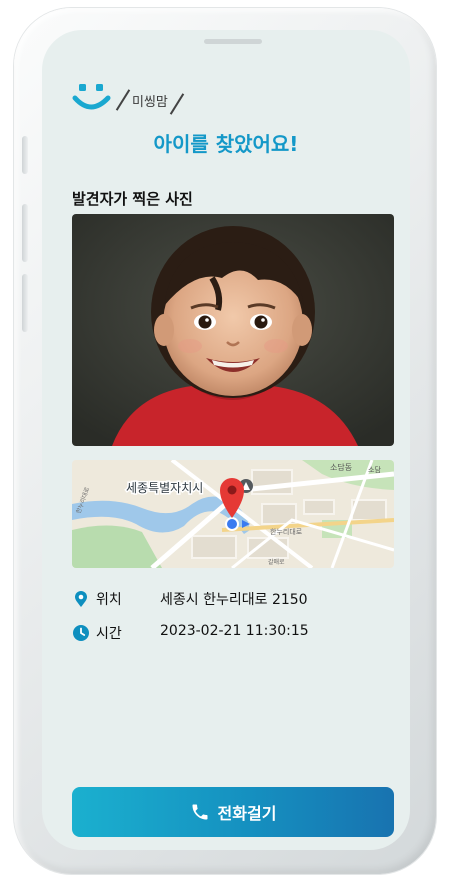  What do you see at coordinates (81, 633) in the screenshot?
I see `clock-icon` at bounding box center [81, 633].